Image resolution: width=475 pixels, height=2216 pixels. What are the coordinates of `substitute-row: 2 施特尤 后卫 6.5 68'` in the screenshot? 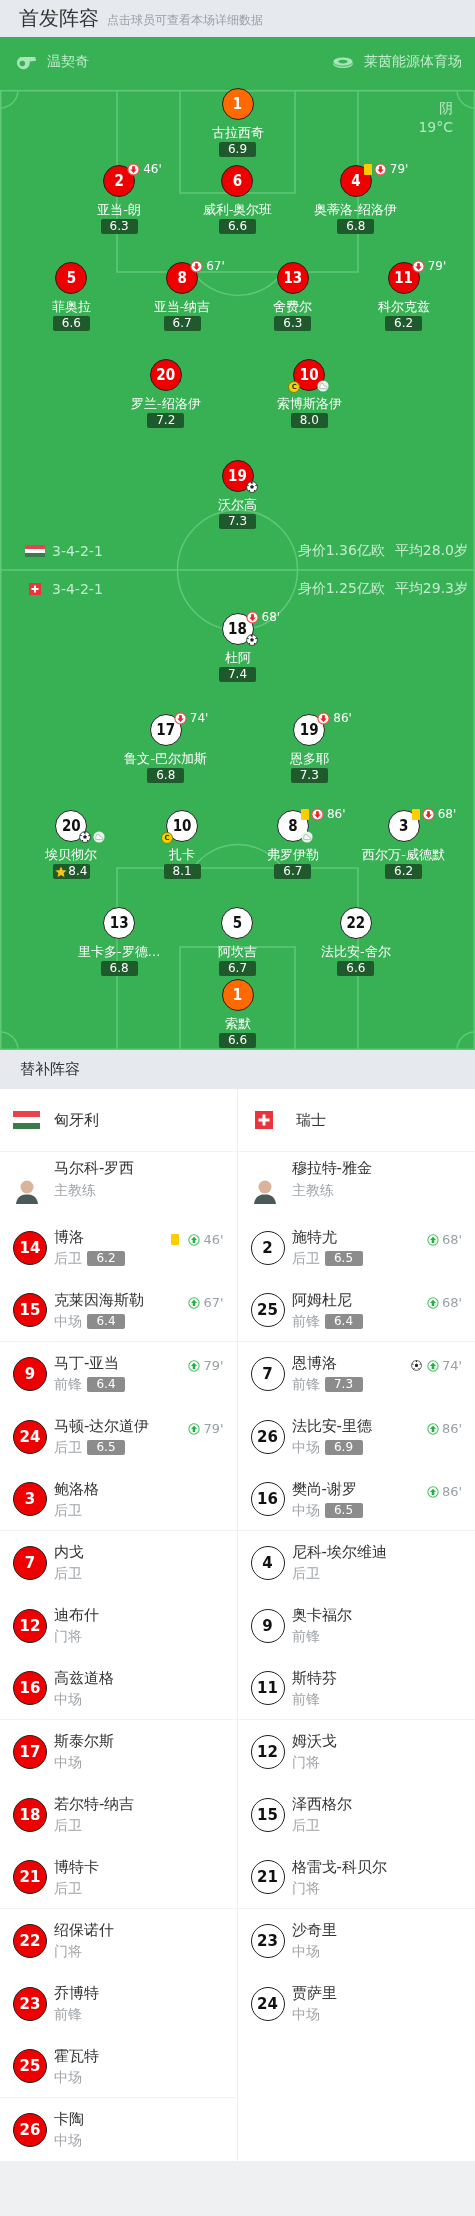 It's located at (356, 1247).